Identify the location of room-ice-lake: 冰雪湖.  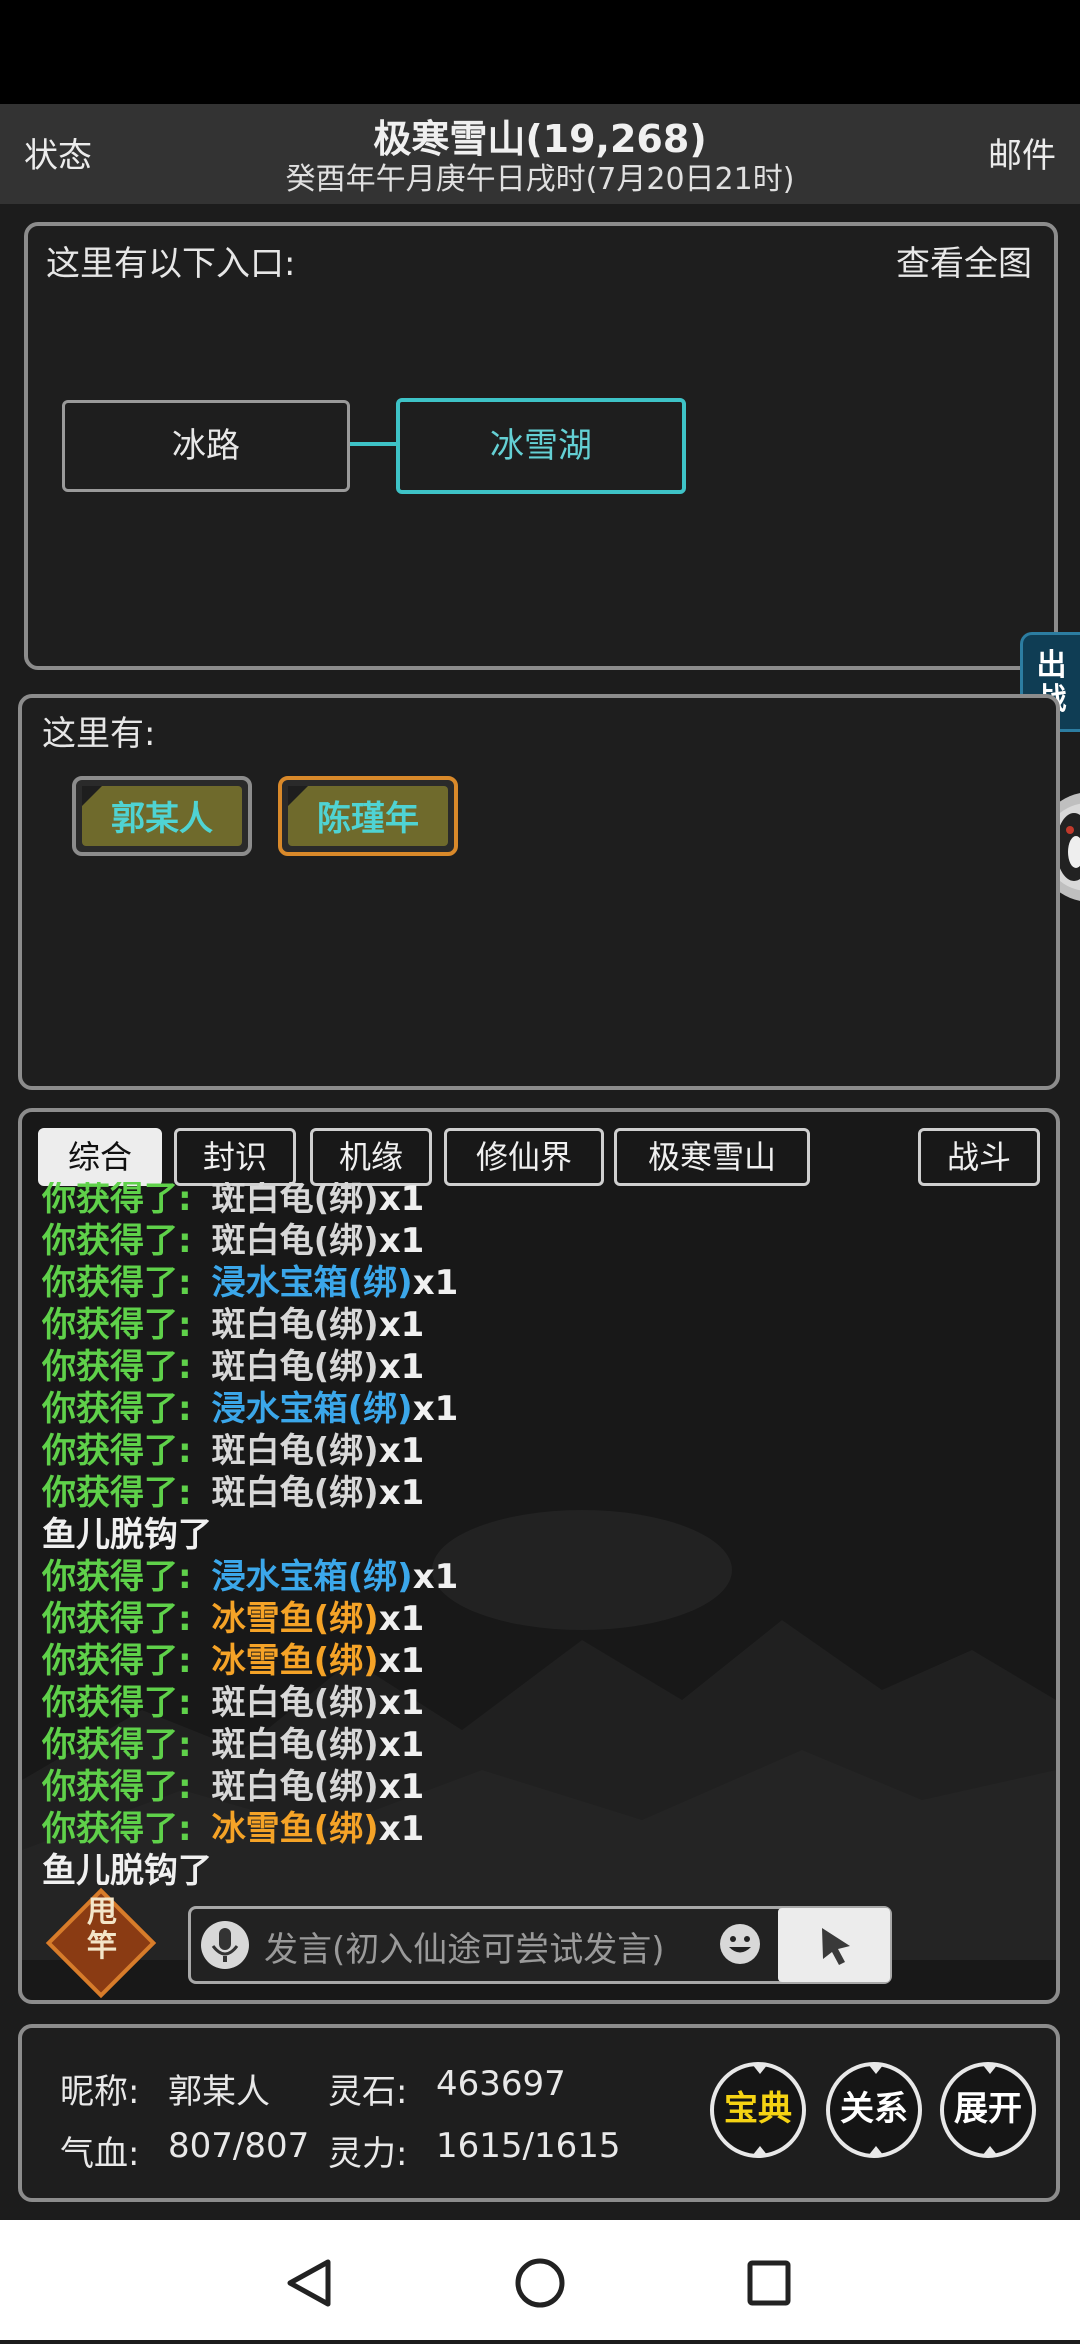
(541, 446).